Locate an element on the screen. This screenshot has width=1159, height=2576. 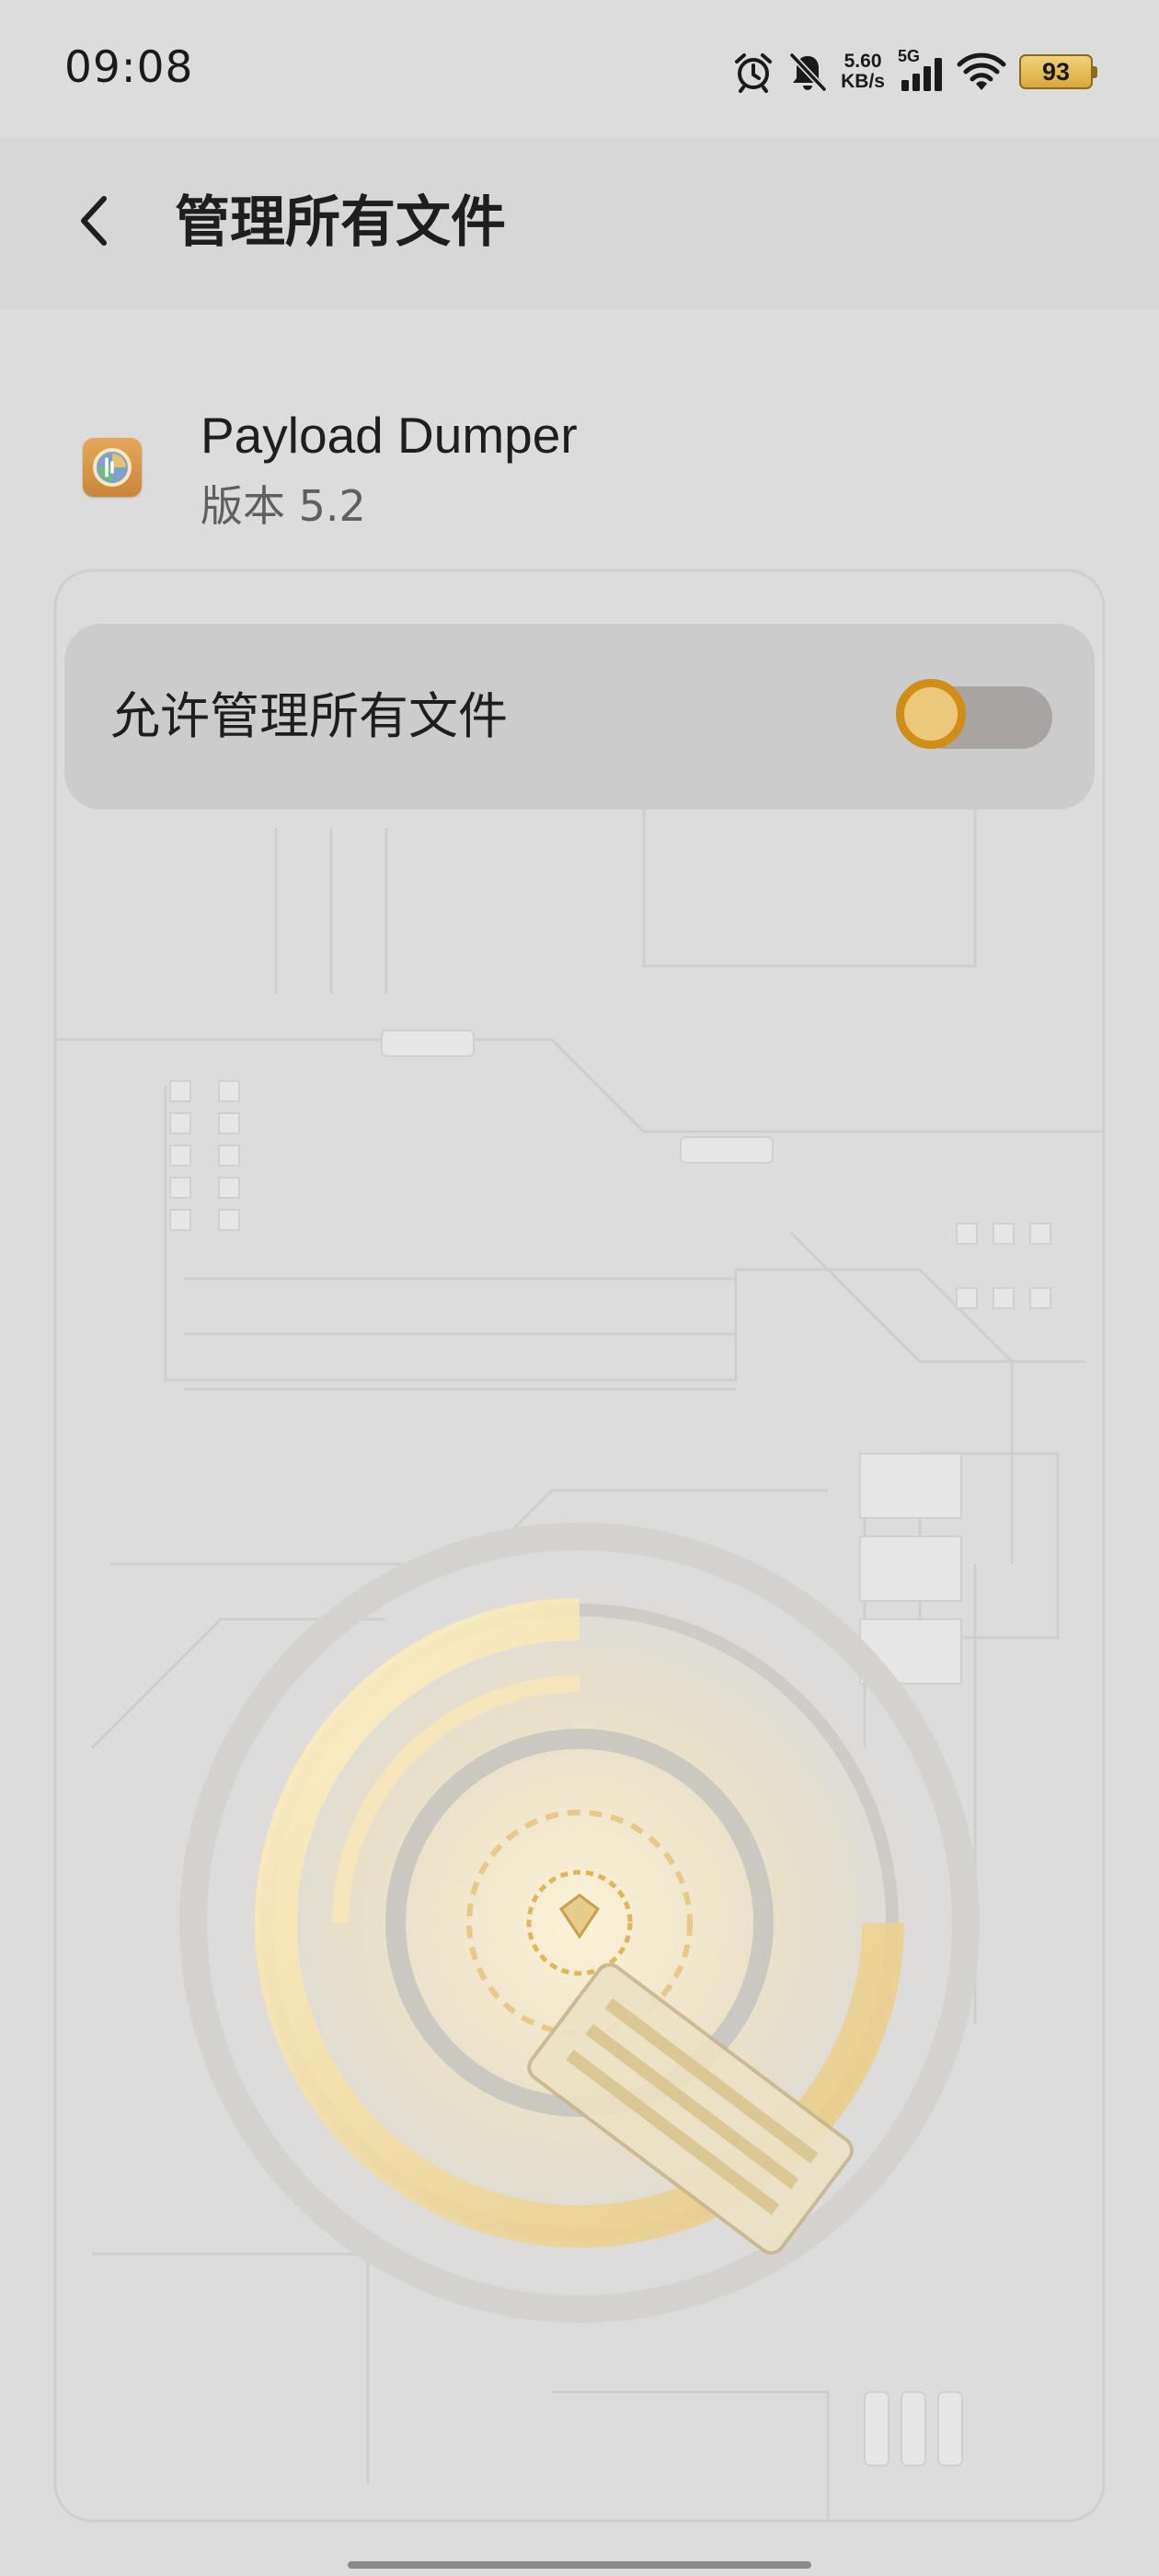
battery-icon: 93 is located at coordinates (1058, 71).